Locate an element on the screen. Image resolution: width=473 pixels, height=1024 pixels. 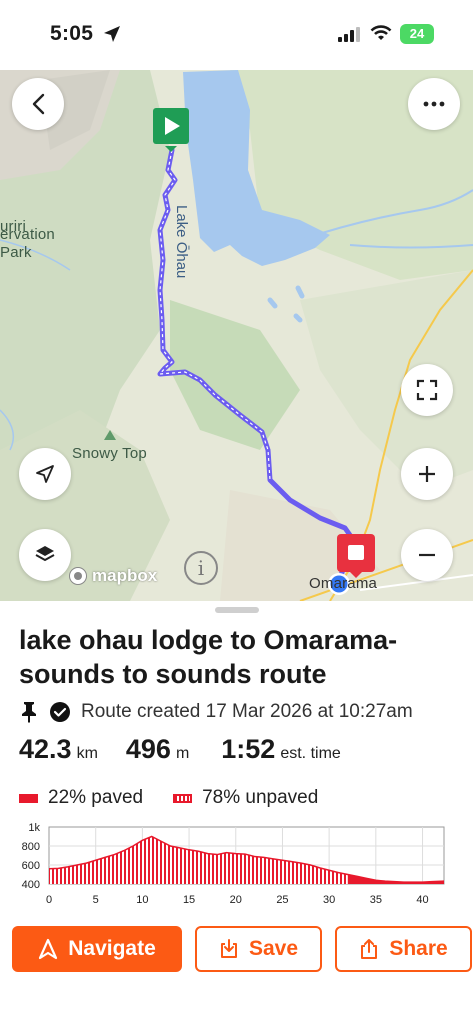
info-icon: i is located at coordinates (201, 568).